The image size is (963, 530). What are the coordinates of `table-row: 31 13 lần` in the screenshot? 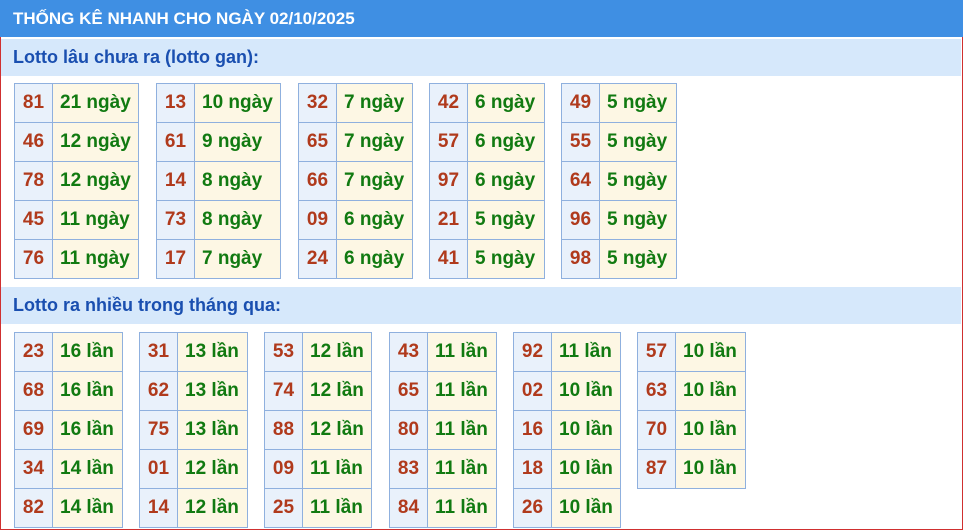 It's located at (193, 352).